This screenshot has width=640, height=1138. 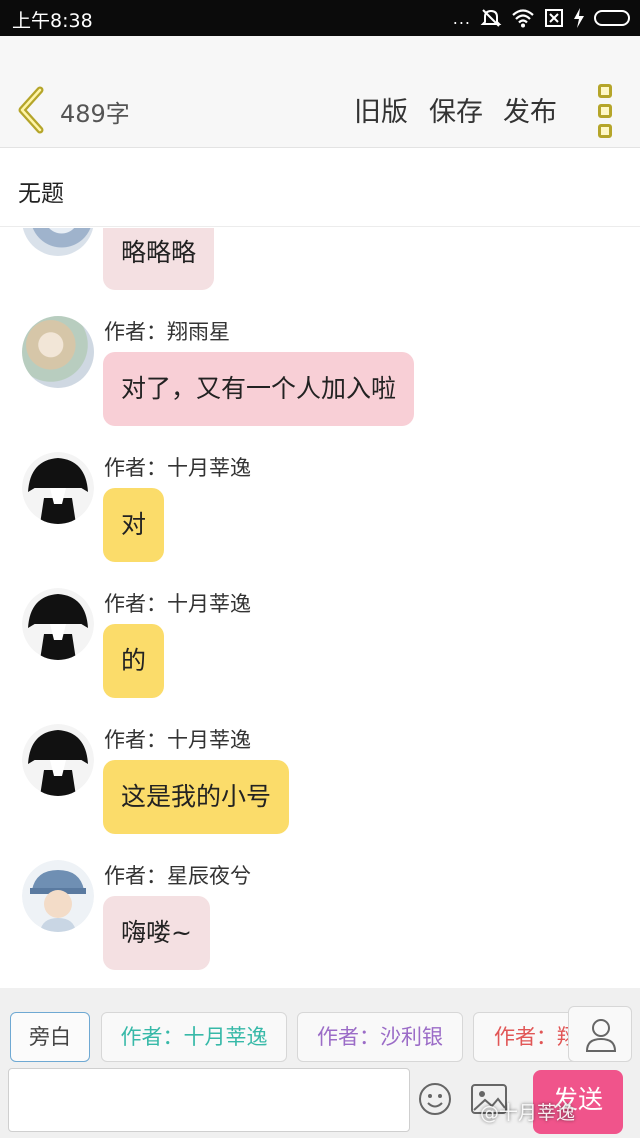 I want to click on add-role-button, so click(x=600, y=1034).